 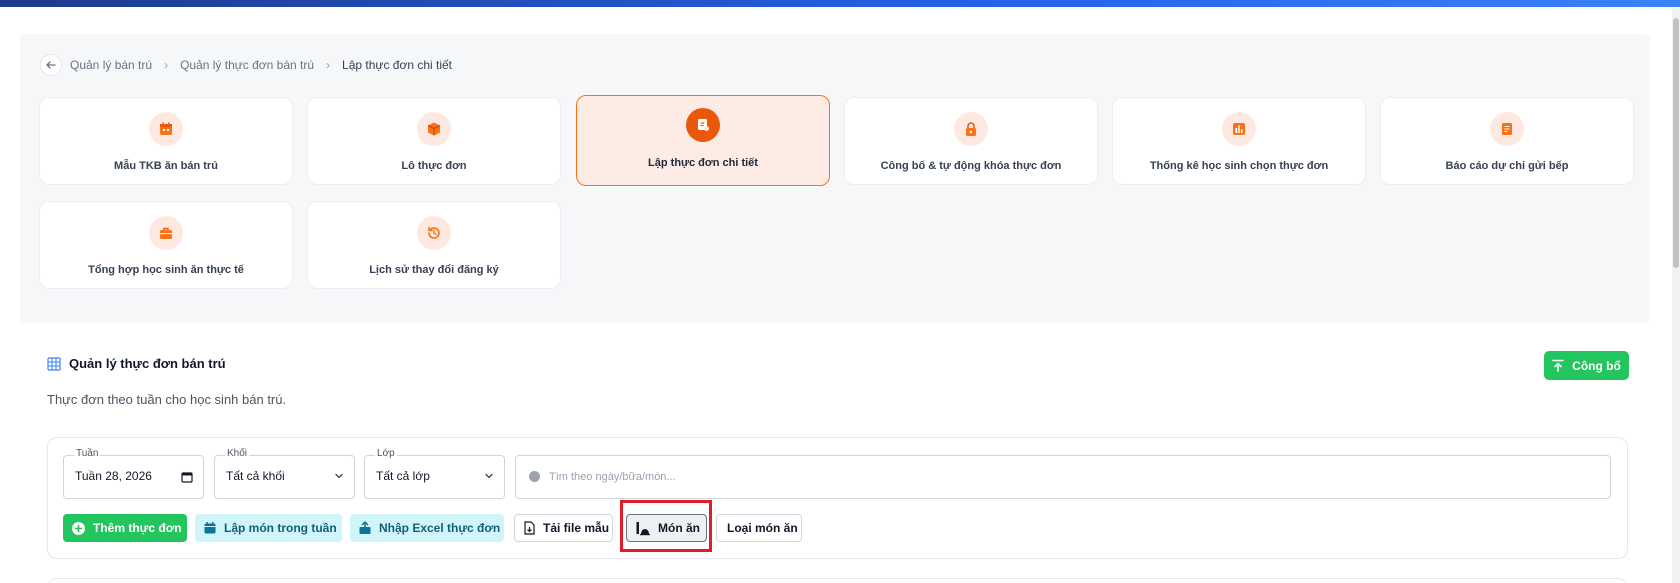 I want to click on tile-kitchen-budget-report: Báo cáo dự chi gửi bếp, so click(x=1507, y=141).